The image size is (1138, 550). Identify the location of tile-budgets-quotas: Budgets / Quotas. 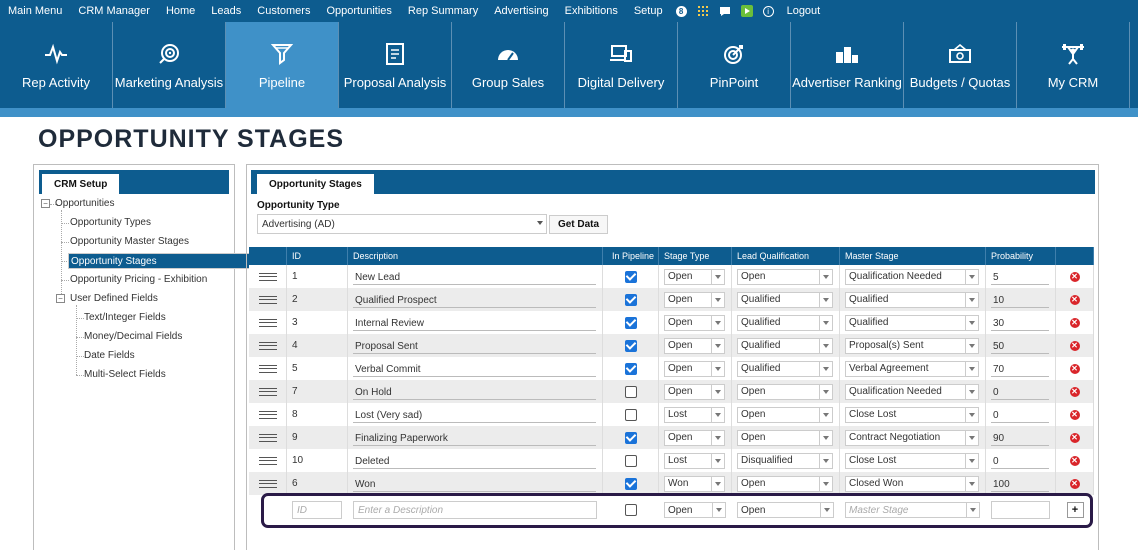
(960, 65).